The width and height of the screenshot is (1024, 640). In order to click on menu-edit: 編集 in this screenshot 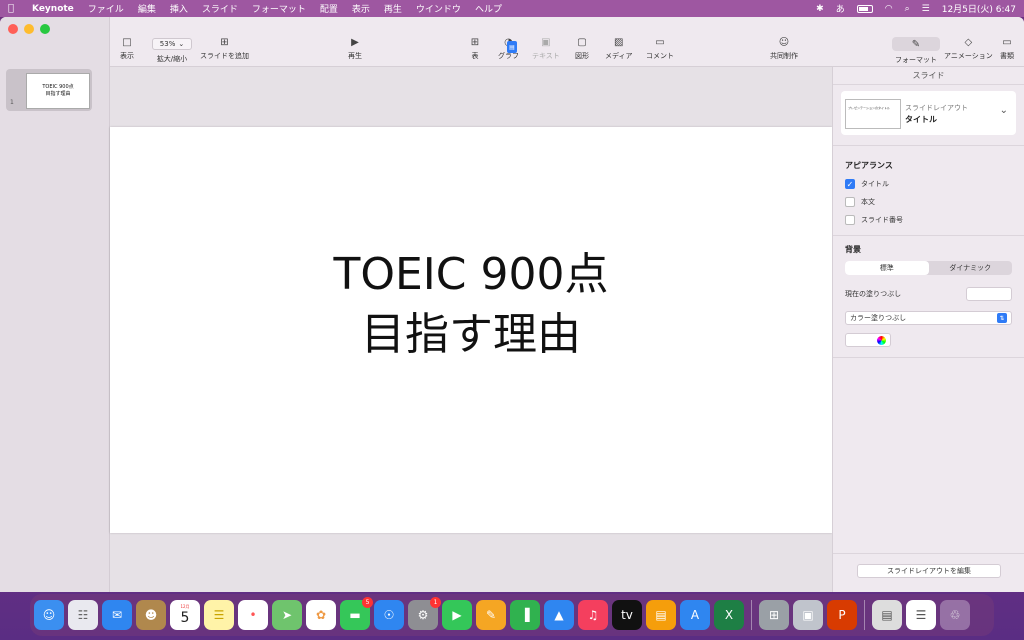, I will do `click(147, 8)`.